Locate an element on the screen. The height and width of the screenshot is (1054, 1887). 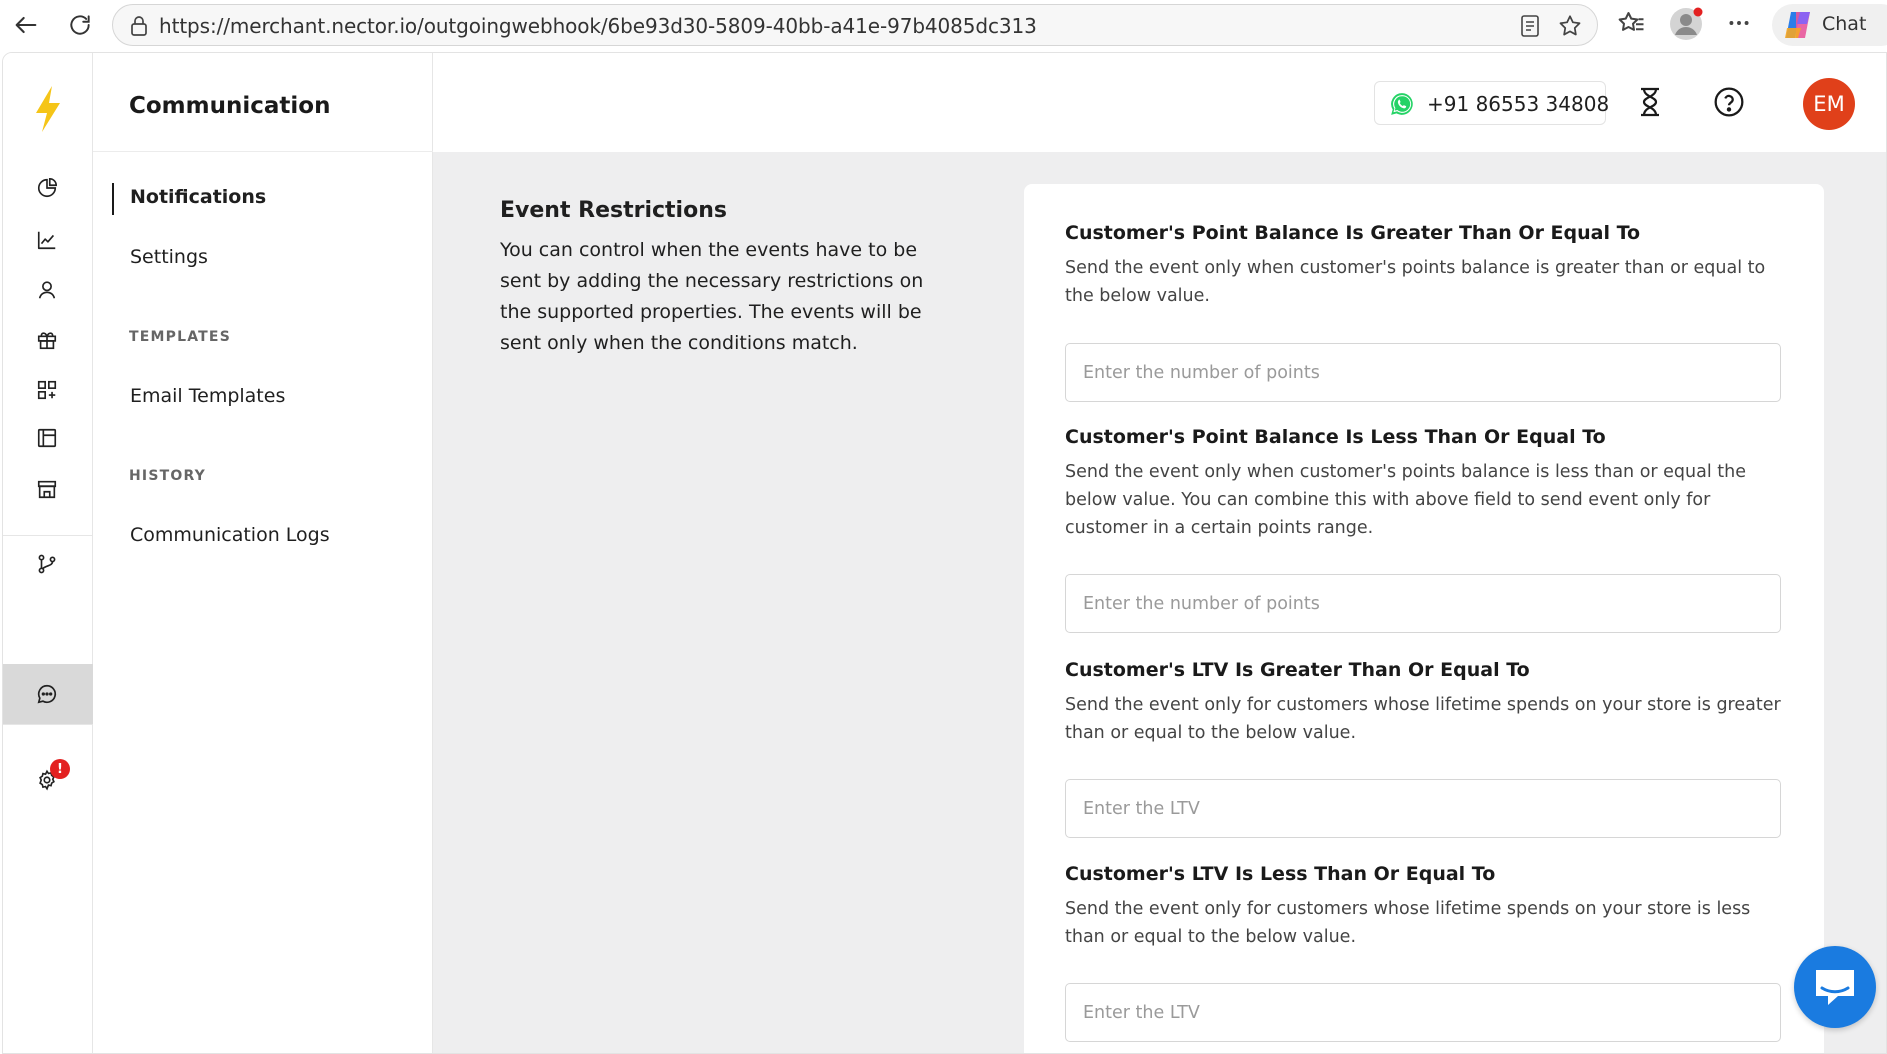
arrow-left-icon is located at coordinates (26, 25).